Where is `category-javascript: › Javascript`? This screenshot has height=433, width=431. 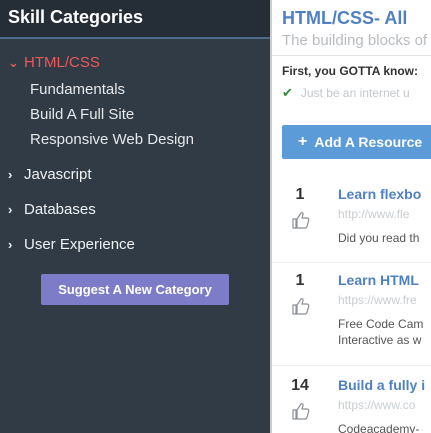
category-javascript: › Javascript is located at coordinates (50, 174).